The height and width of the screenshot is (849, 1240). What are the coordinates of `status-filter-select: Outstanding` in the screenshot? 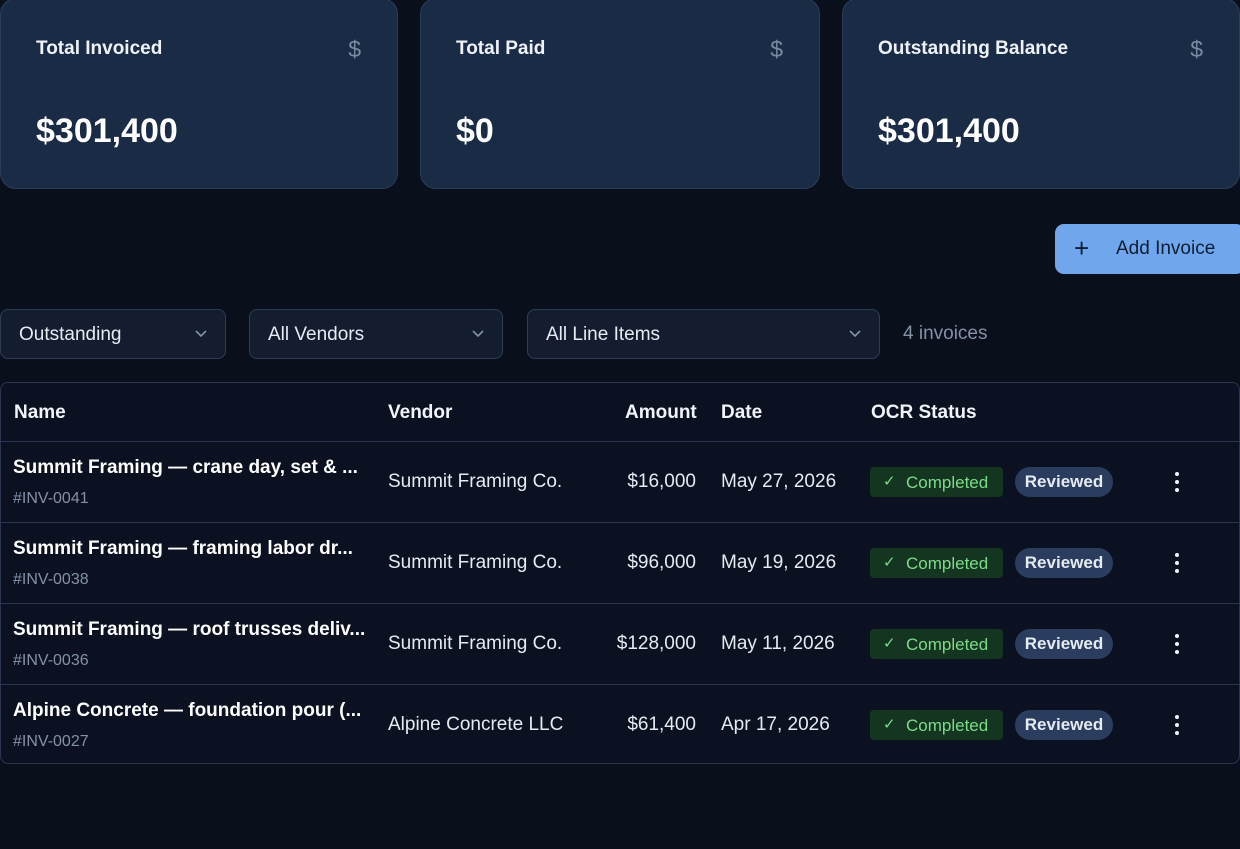 It's located at (113, 334).